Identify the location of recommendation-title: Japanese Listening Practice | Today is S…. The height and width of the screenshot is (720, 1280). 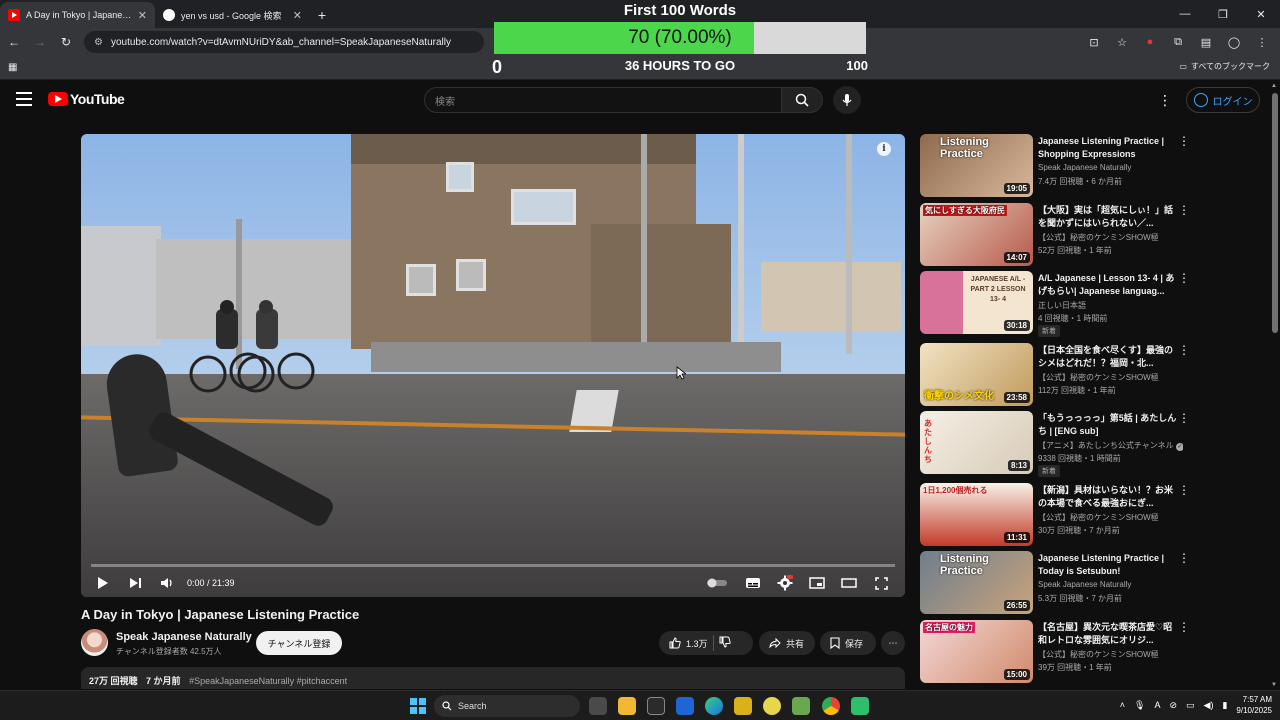
(1108, 565).